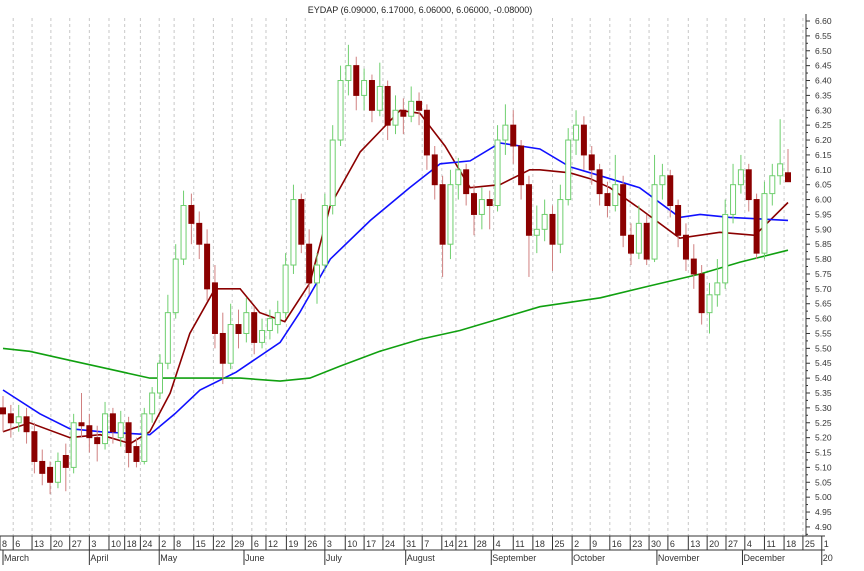 This screenshot has width=864, height=571. What do you see at coordinates (77, 544) in the screenshot?
I see `x-tick-label: 27` at bounding box center [77, 544].